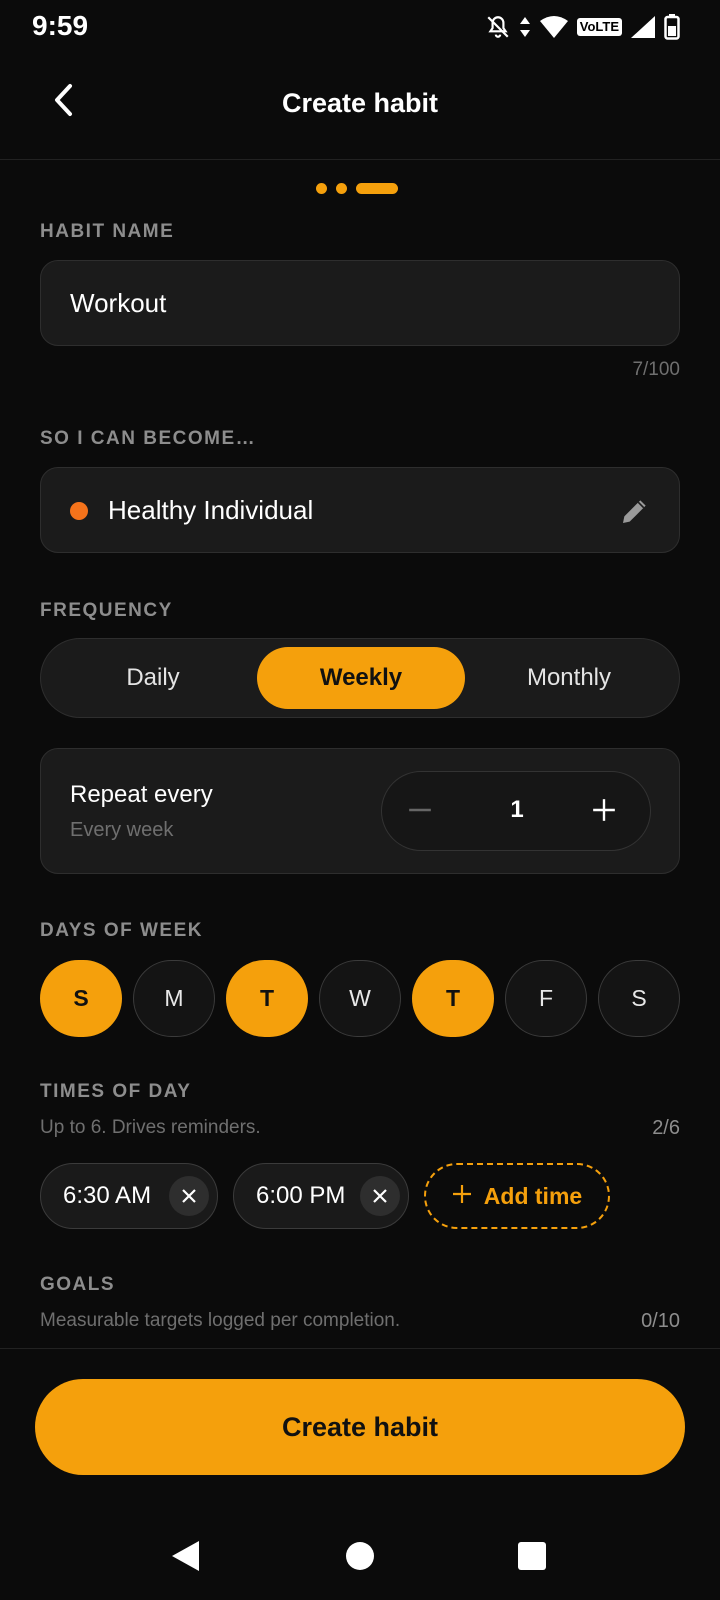 The width and height of the screenshot is (720, 1600). What do you see at coordinates (360, 1427) in the screenshot?
I see `create-habit-button: Create habit` at bounding box center [360, 1427].